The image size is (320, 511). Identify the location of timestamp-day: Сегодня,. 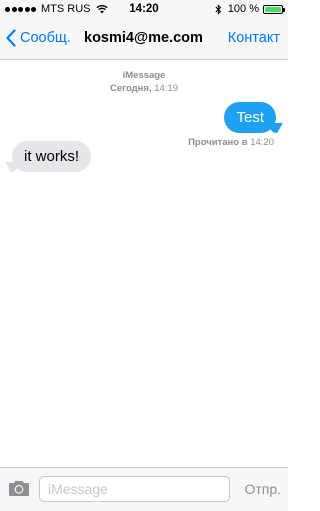
(130, 88).